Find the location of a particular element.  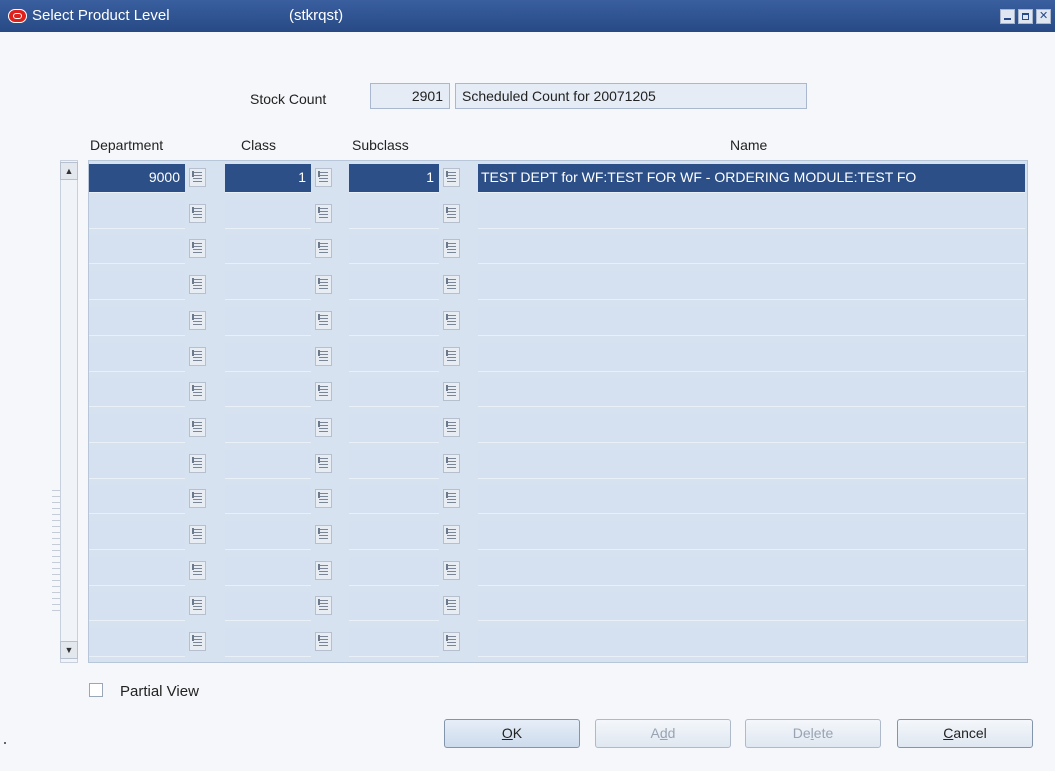

vertical-scrollbar: ▲ ▼ is located at coordinates (69, 411).